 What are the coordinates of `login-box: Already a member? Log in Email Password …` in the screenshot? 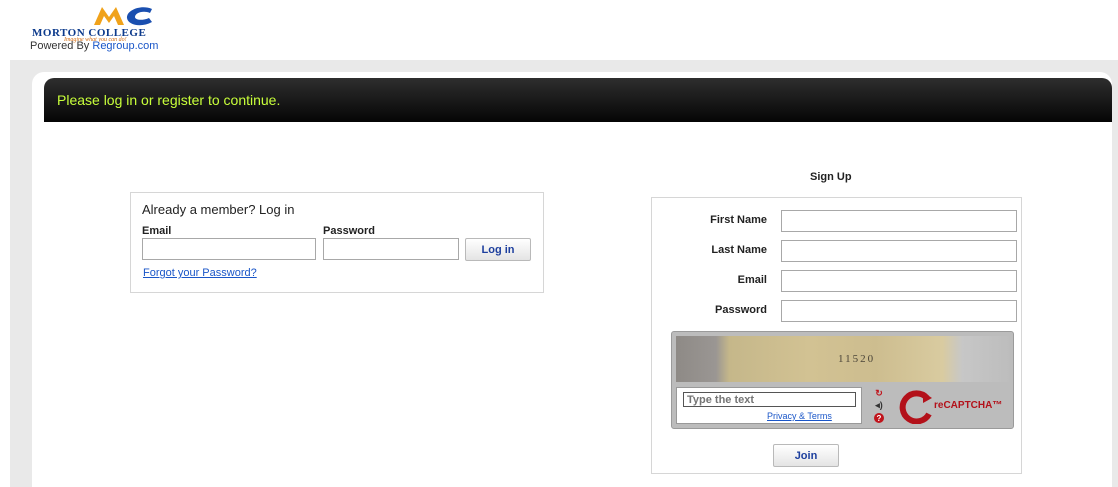 It's located at (337, 242).